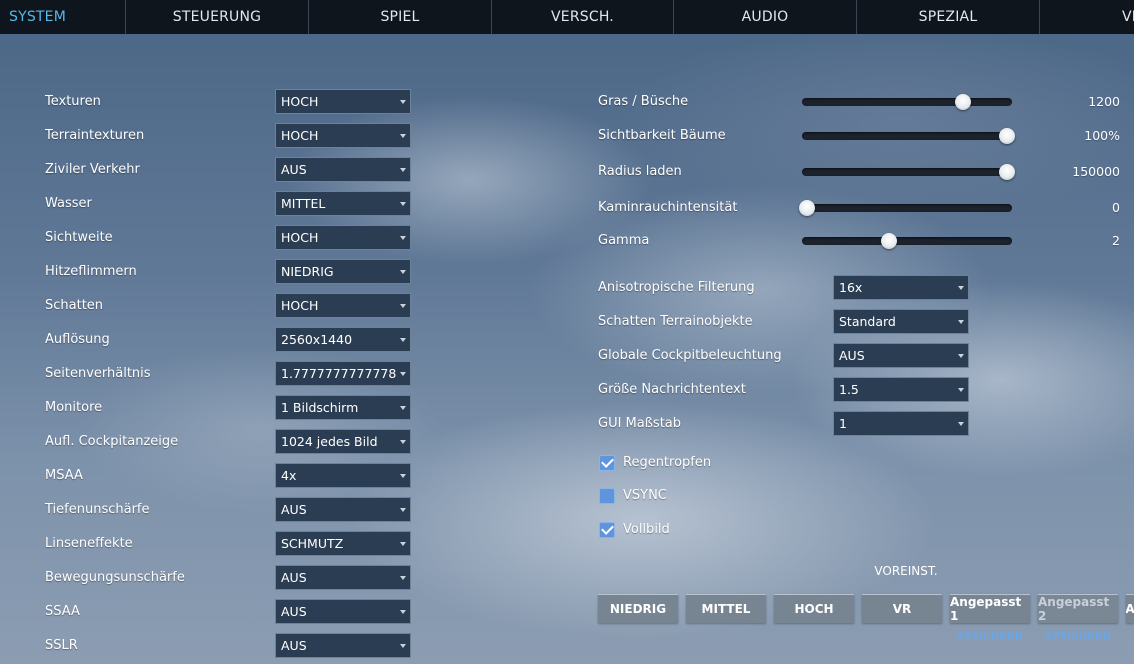 Image resolution: width=1134 pixels, height=664 pixels. Describe the element at coordinates (668, 207) in the screenshot. I see `kaminrauchintensität-label: Kaminrauchintensität` at that location.